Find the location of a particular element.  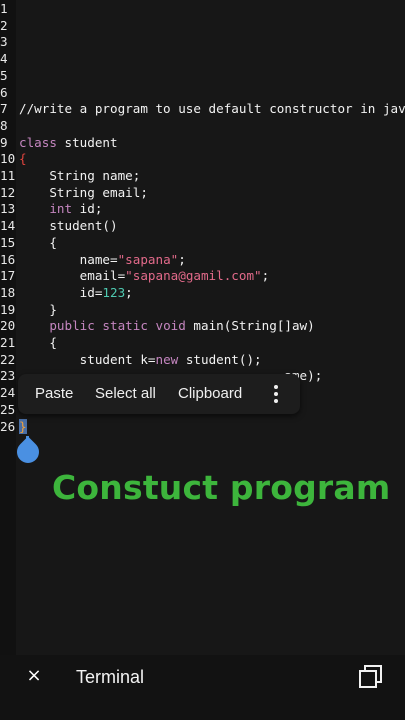

code-token: main(String[]aw) is located at coordinates (250, 326).